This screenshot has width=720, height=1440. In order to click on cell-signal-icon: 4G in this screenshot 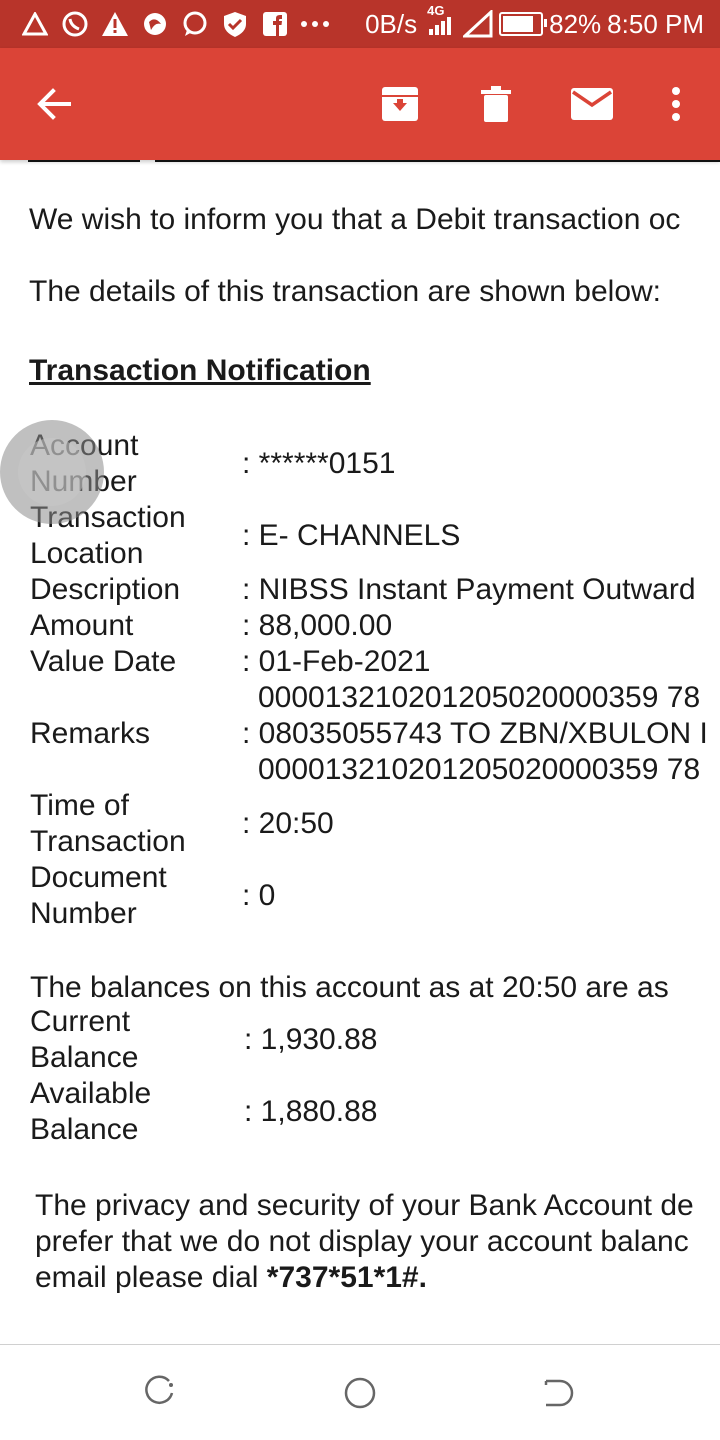, I will do `click(440, 21)`.